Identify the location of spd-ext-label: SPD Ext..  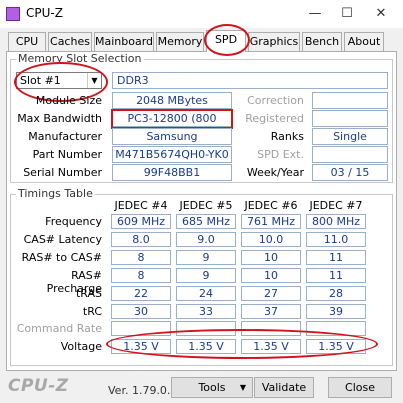
(280, 154).